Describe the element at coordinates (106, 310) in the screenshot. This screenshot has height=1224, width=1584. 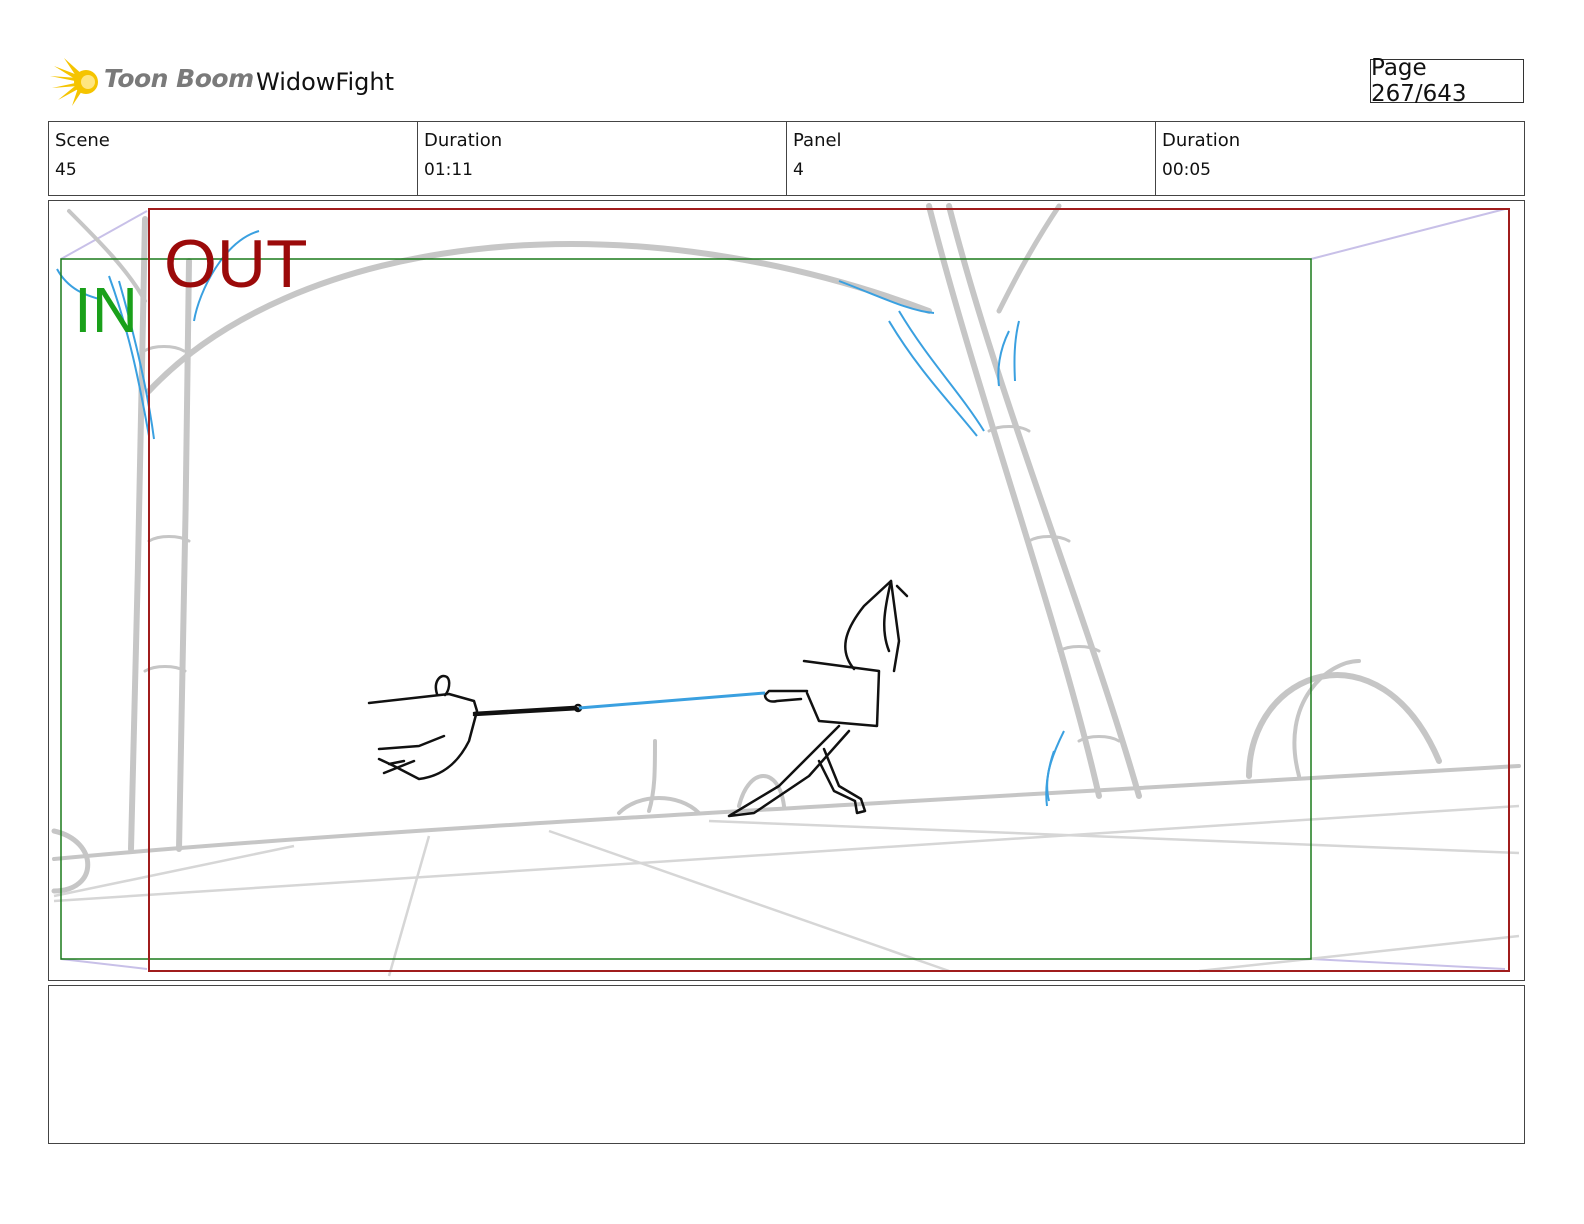
I see `in-frame-label: IN` at that location.